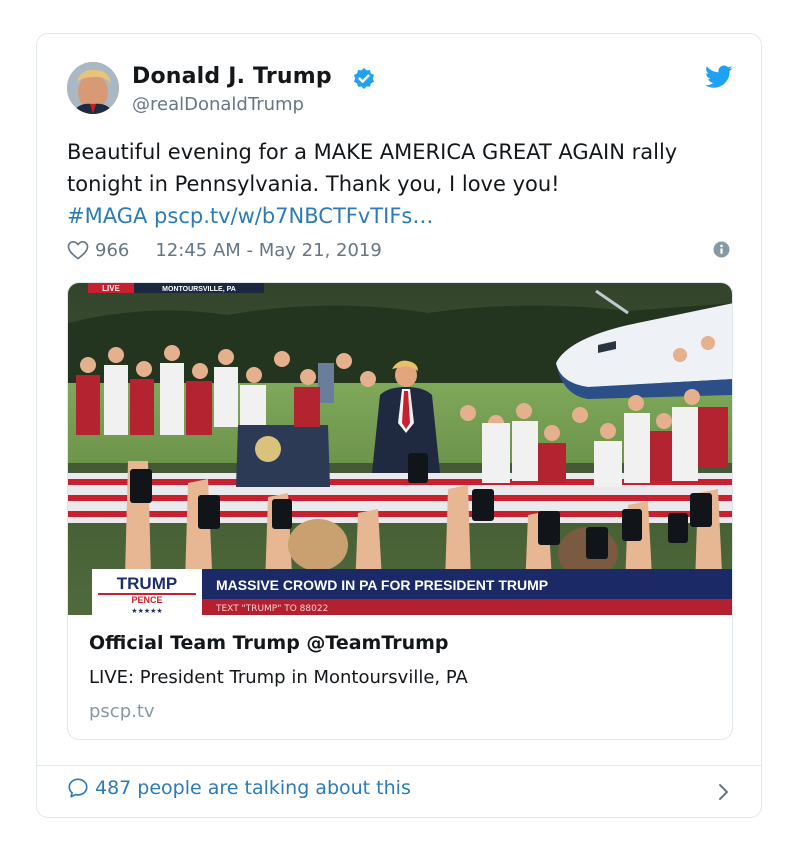 The width and height of the screenshot is (799, 852). I want to click on banner-stars: ★★★★★, so click(146, 611).